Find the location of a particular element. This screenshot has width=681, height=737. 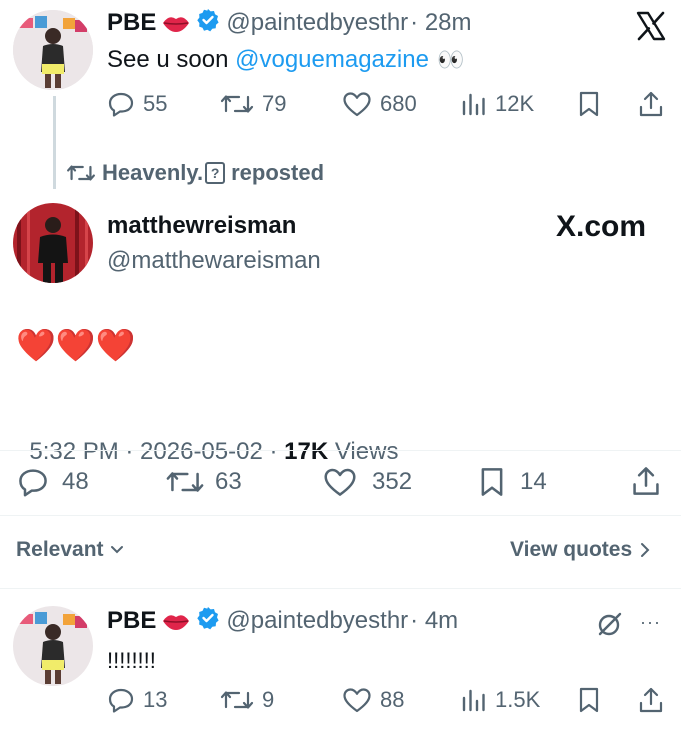

tweet1-mention-link: @voguemagazine is located at coordinates (332, 60).